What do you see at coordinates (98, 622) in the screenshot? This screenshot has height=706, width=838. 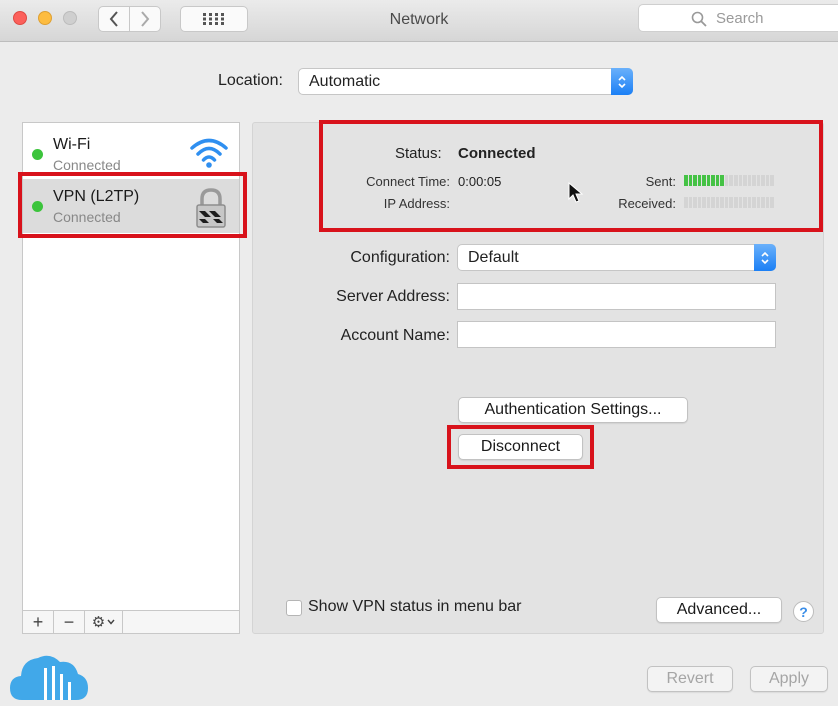 I see `gear-icon: ⚙` at bounding box center [98, 622].